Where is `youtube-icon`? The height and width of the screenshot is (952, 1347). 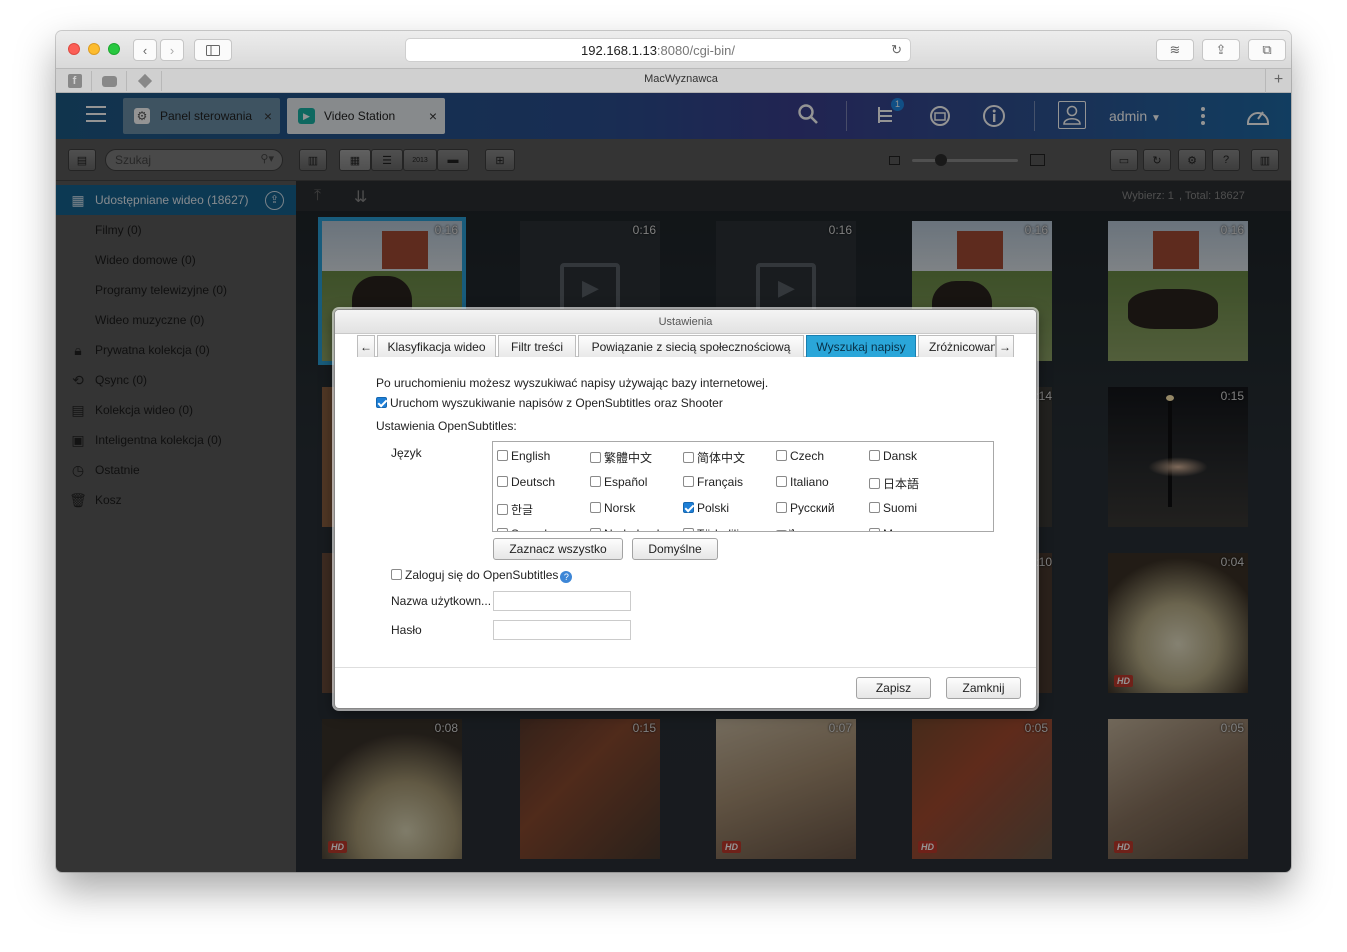
youtube-icon is located at coordinates (109, 81).